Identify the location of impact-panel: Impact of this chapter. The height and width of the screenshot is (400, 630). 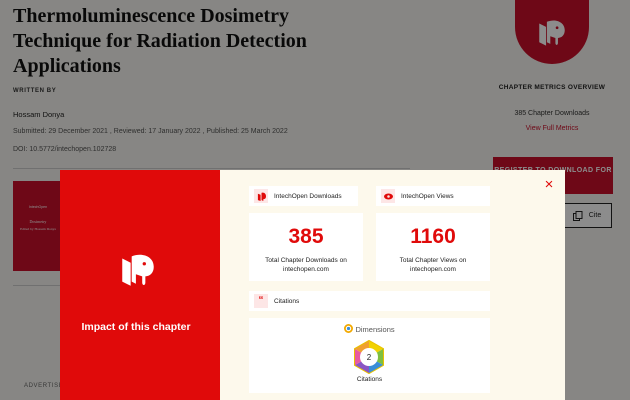
(140, 285).